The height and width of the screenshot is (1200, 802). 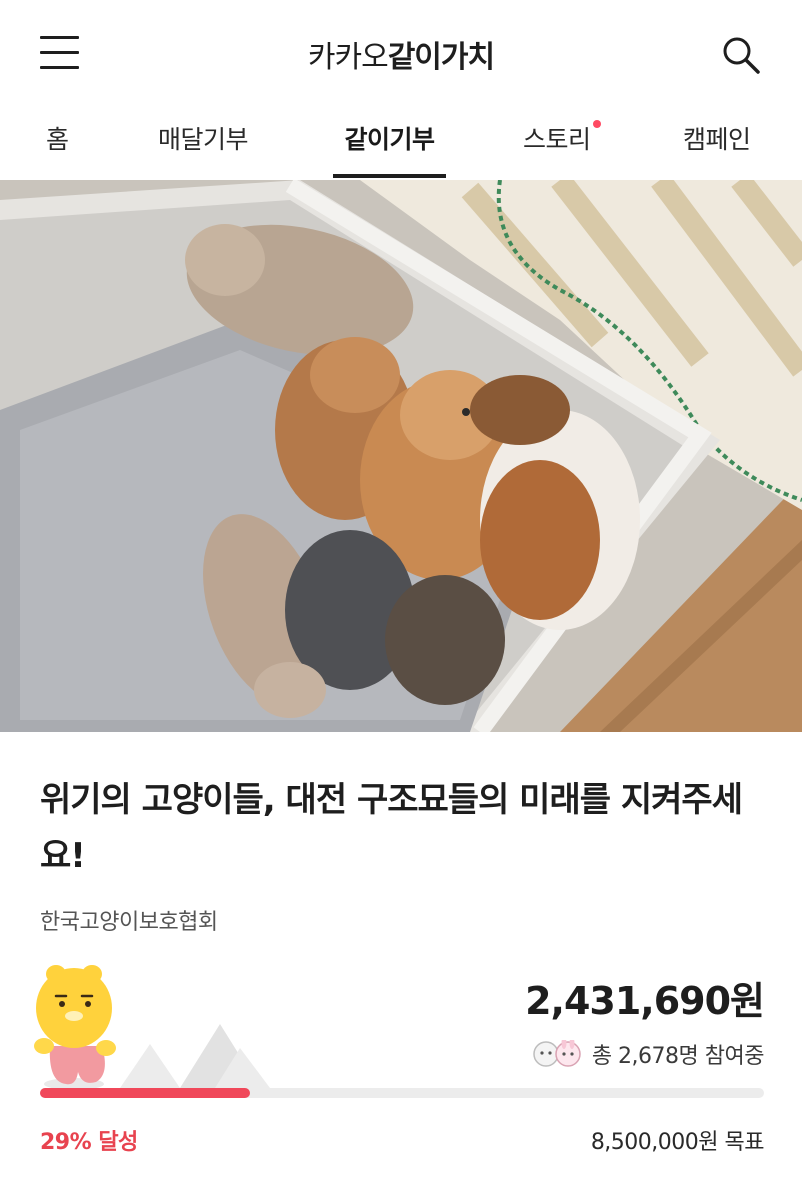 What do you see at coordinates (145, 1093) in the screenshot?
I see `progress-bar-fill` at bounding box center [145, 1093].